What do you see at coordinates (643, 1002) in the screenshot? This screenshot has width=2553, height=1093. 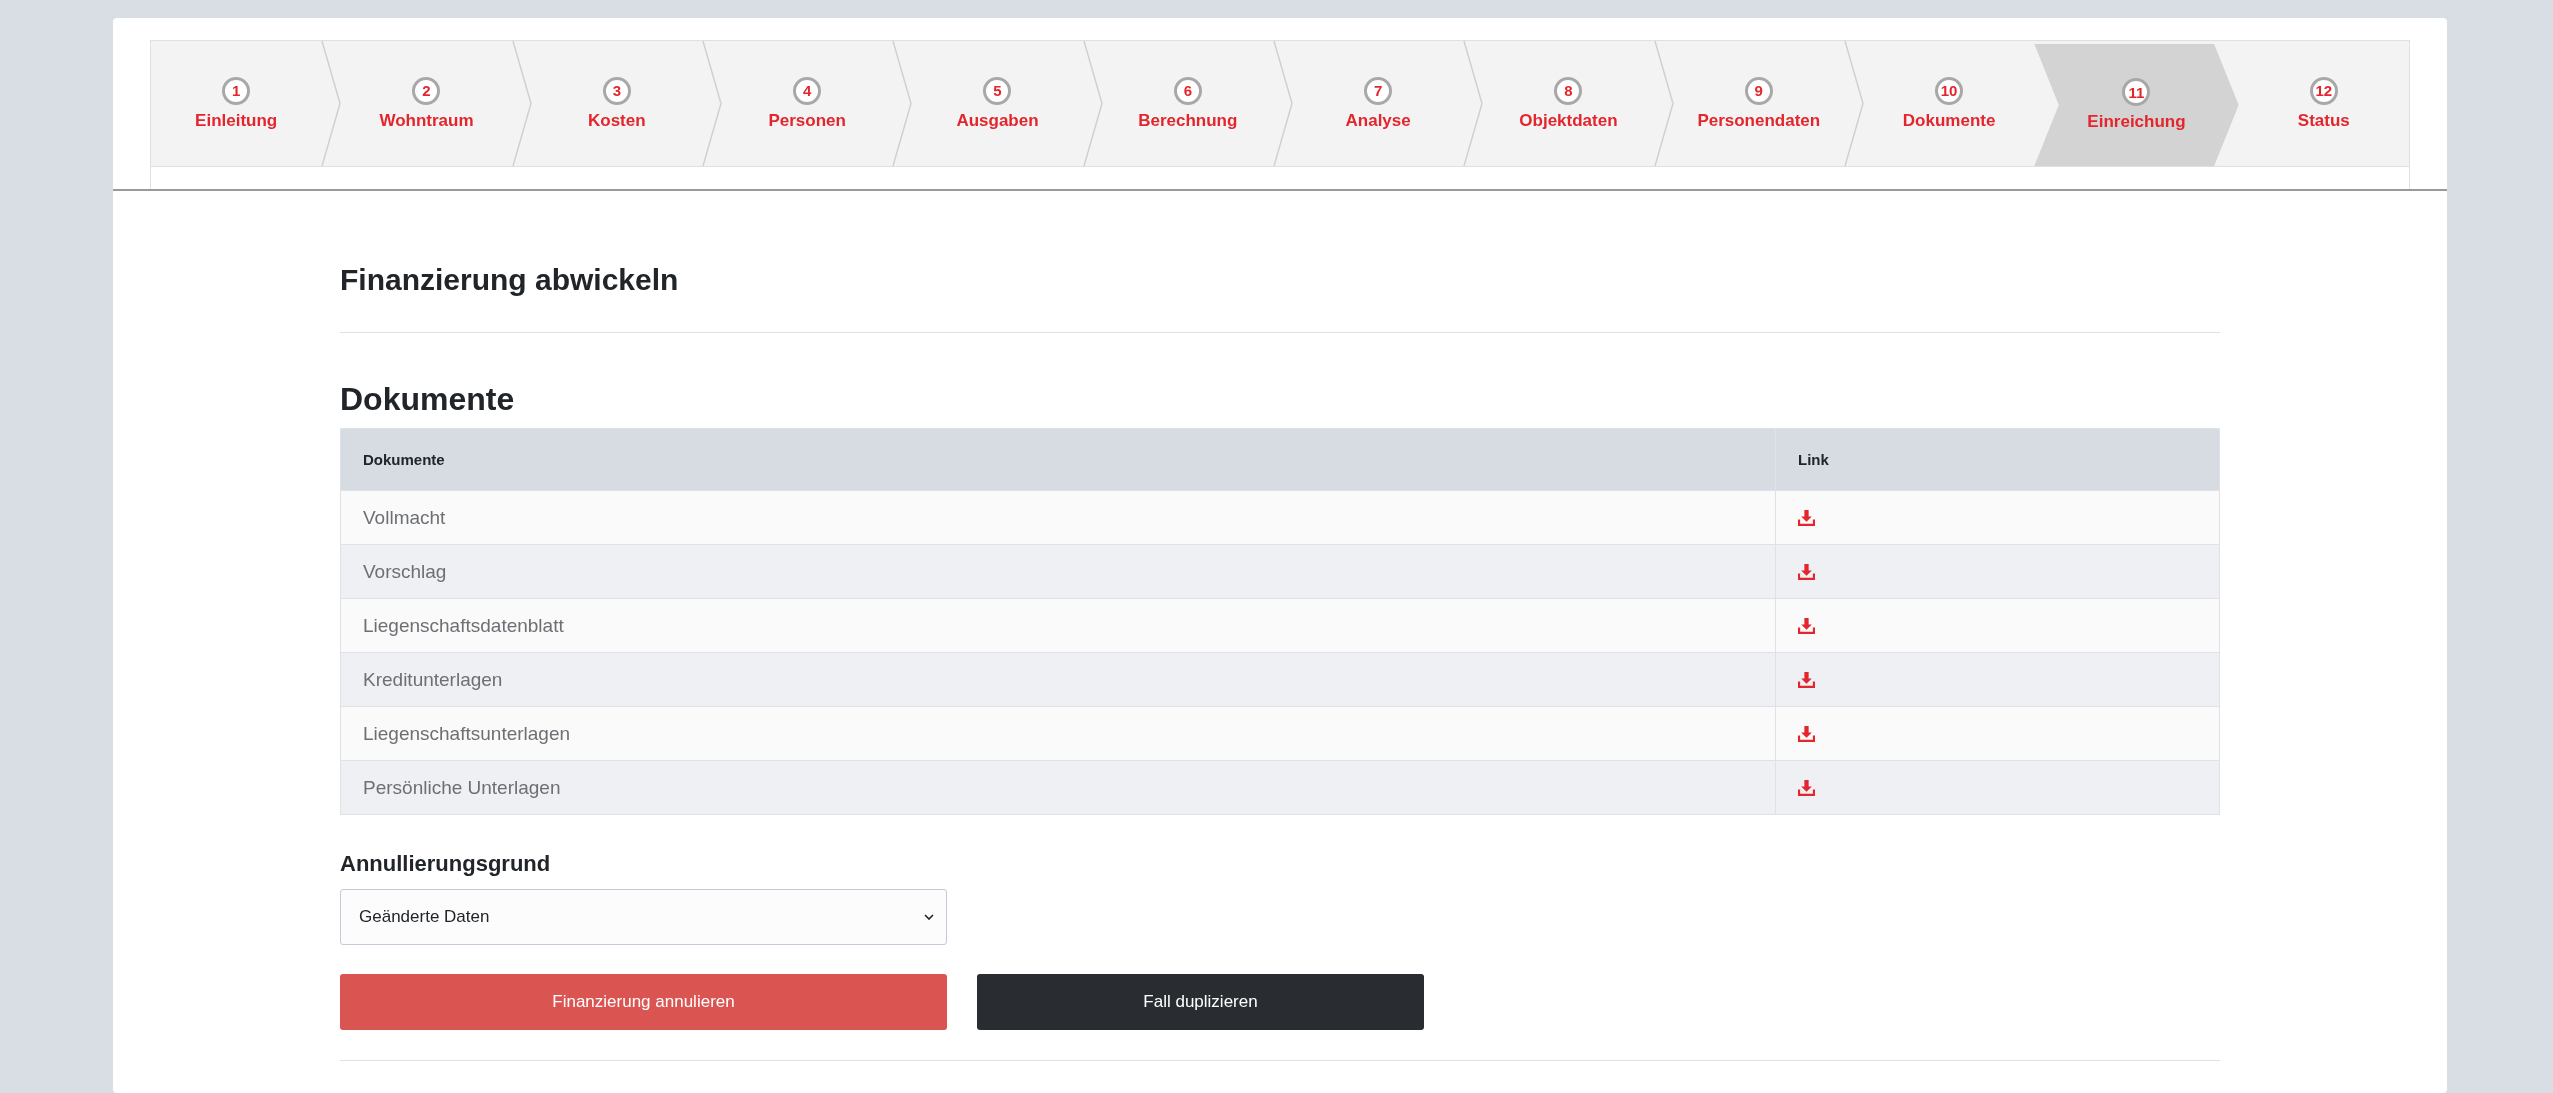 I see `cancel-button: Finanzierung annulieren` at bounding box center [643, 1002].